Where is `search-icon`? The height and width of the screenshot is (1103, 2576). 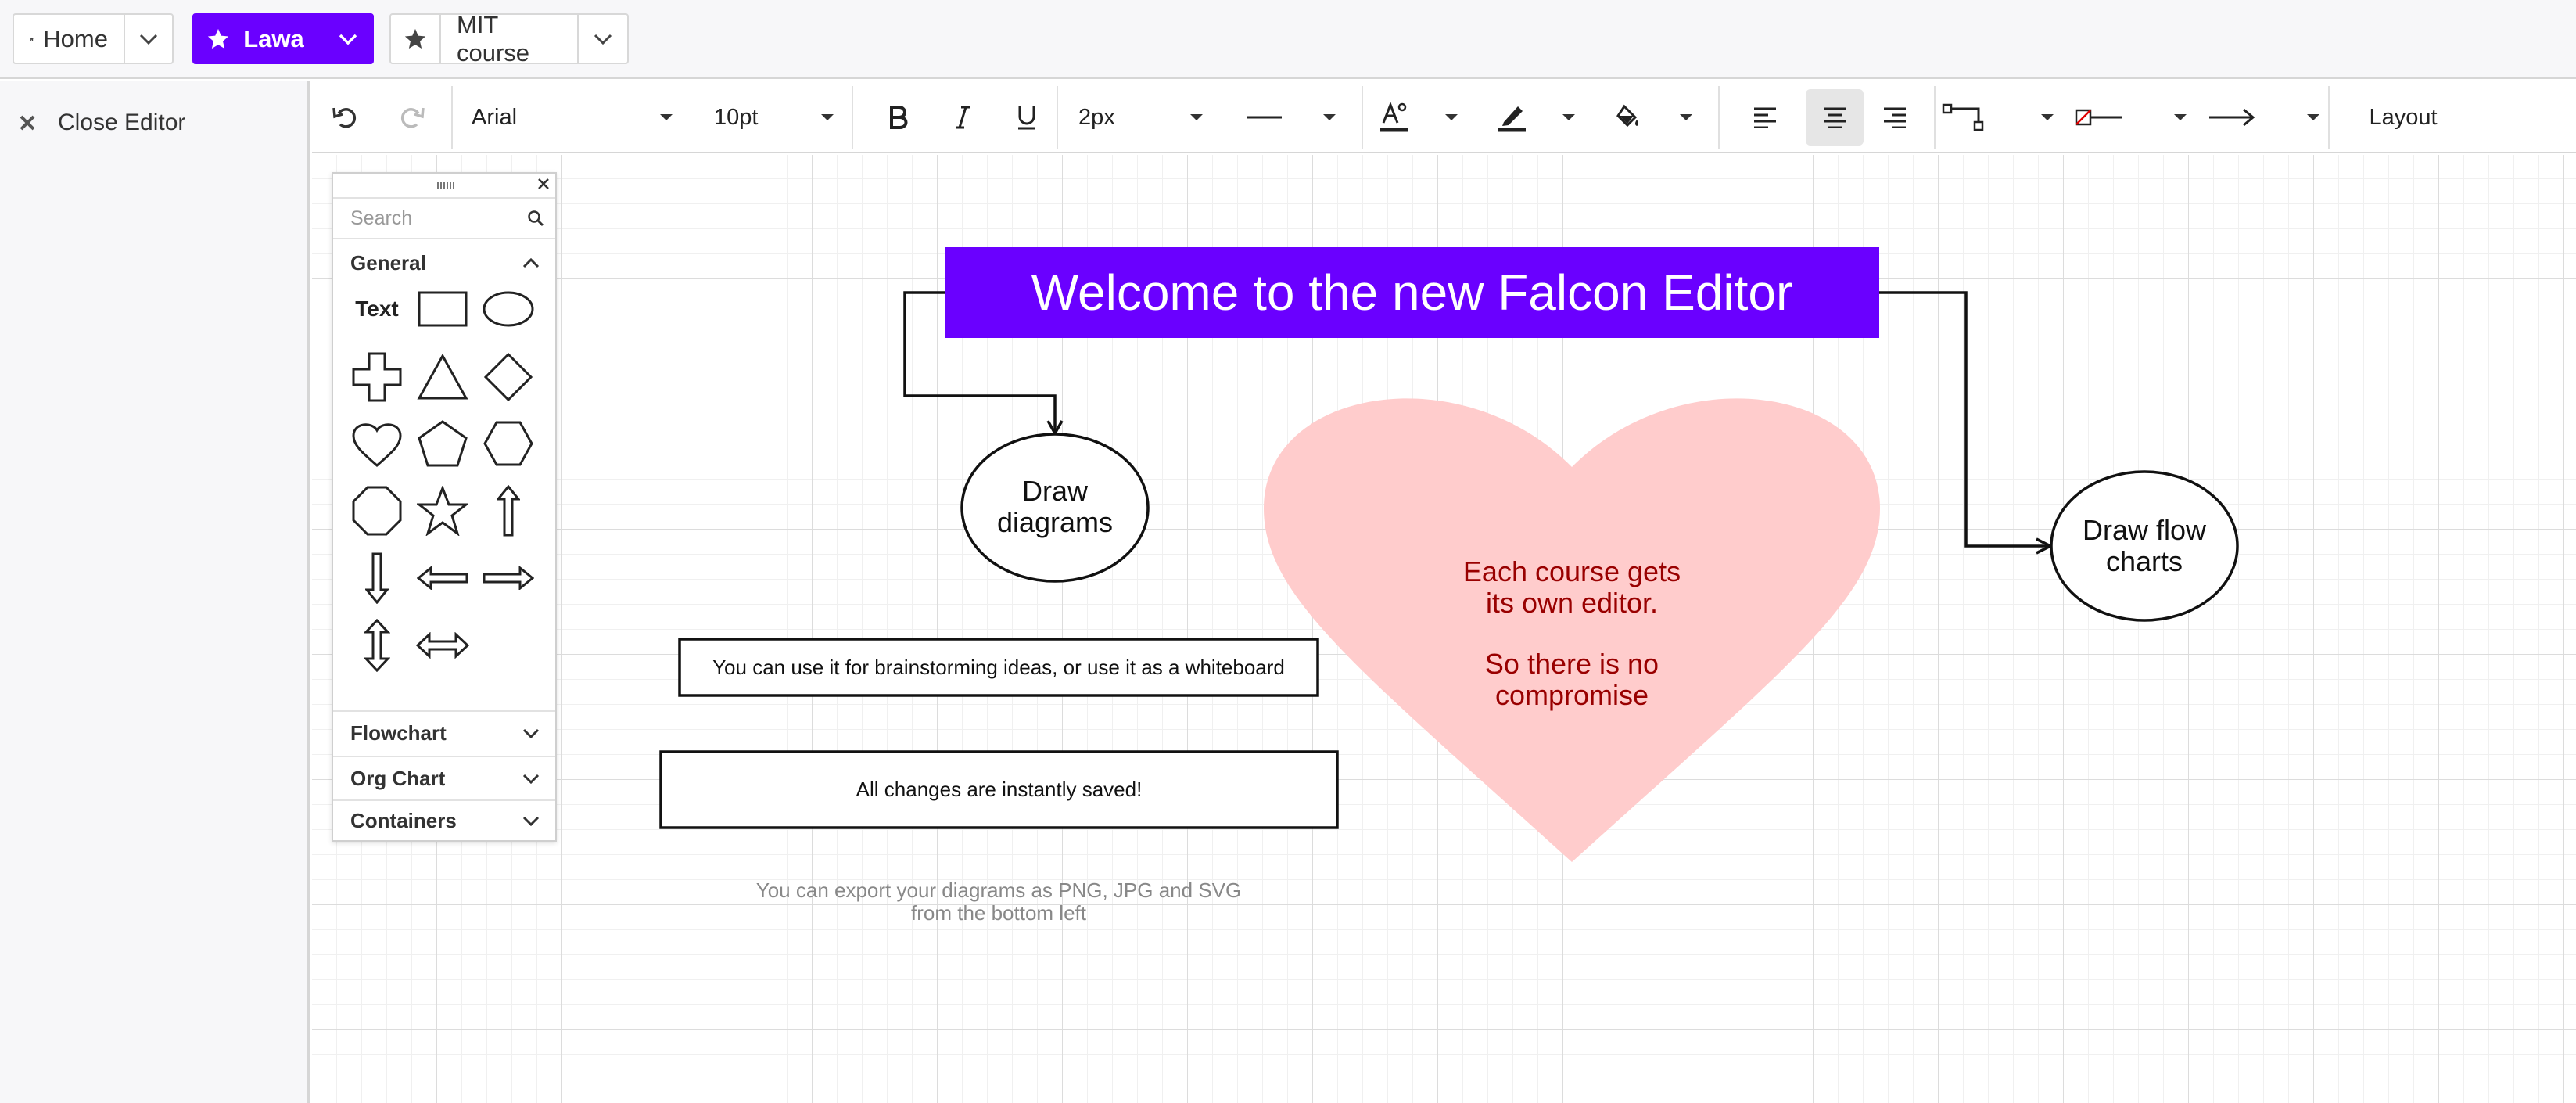
search-icon is located at coordinates (535, 219).